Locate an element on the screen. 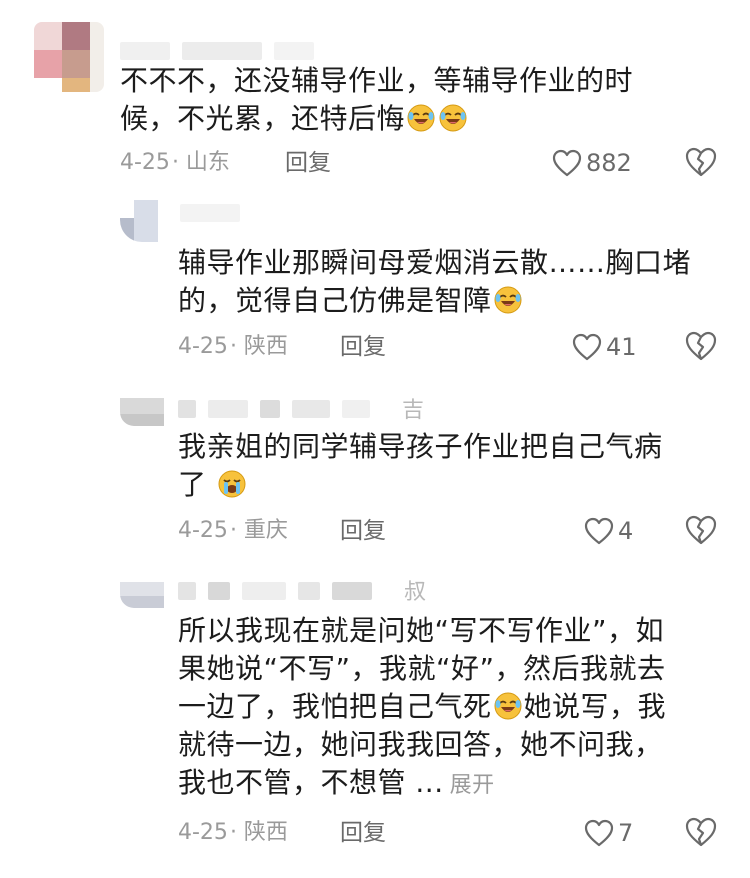  like-count: 4 is located at coordinates (626, 531).